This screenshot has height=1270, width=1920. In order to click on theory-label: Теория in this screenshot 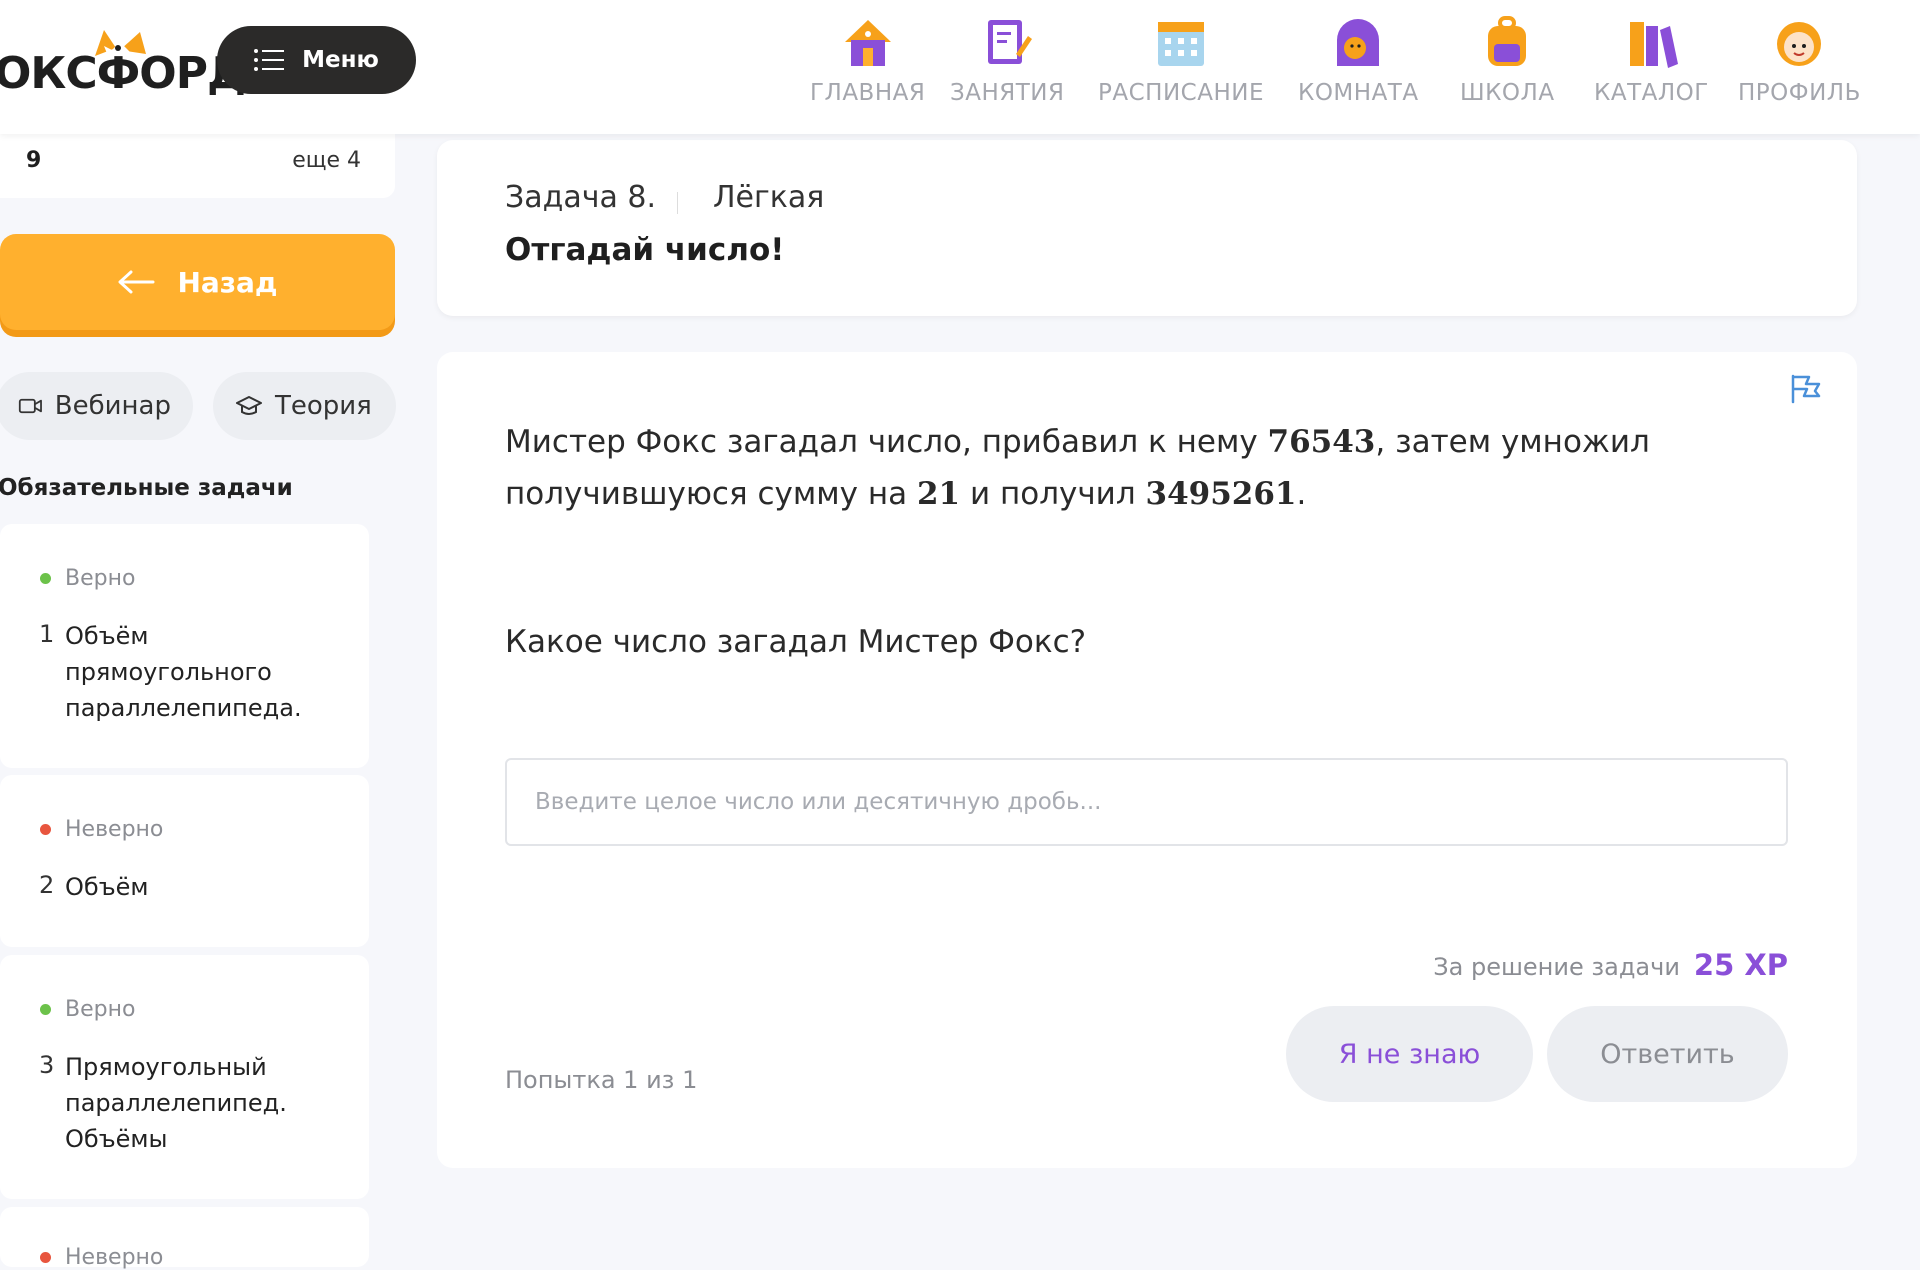, I will do `click(323, 406)`.